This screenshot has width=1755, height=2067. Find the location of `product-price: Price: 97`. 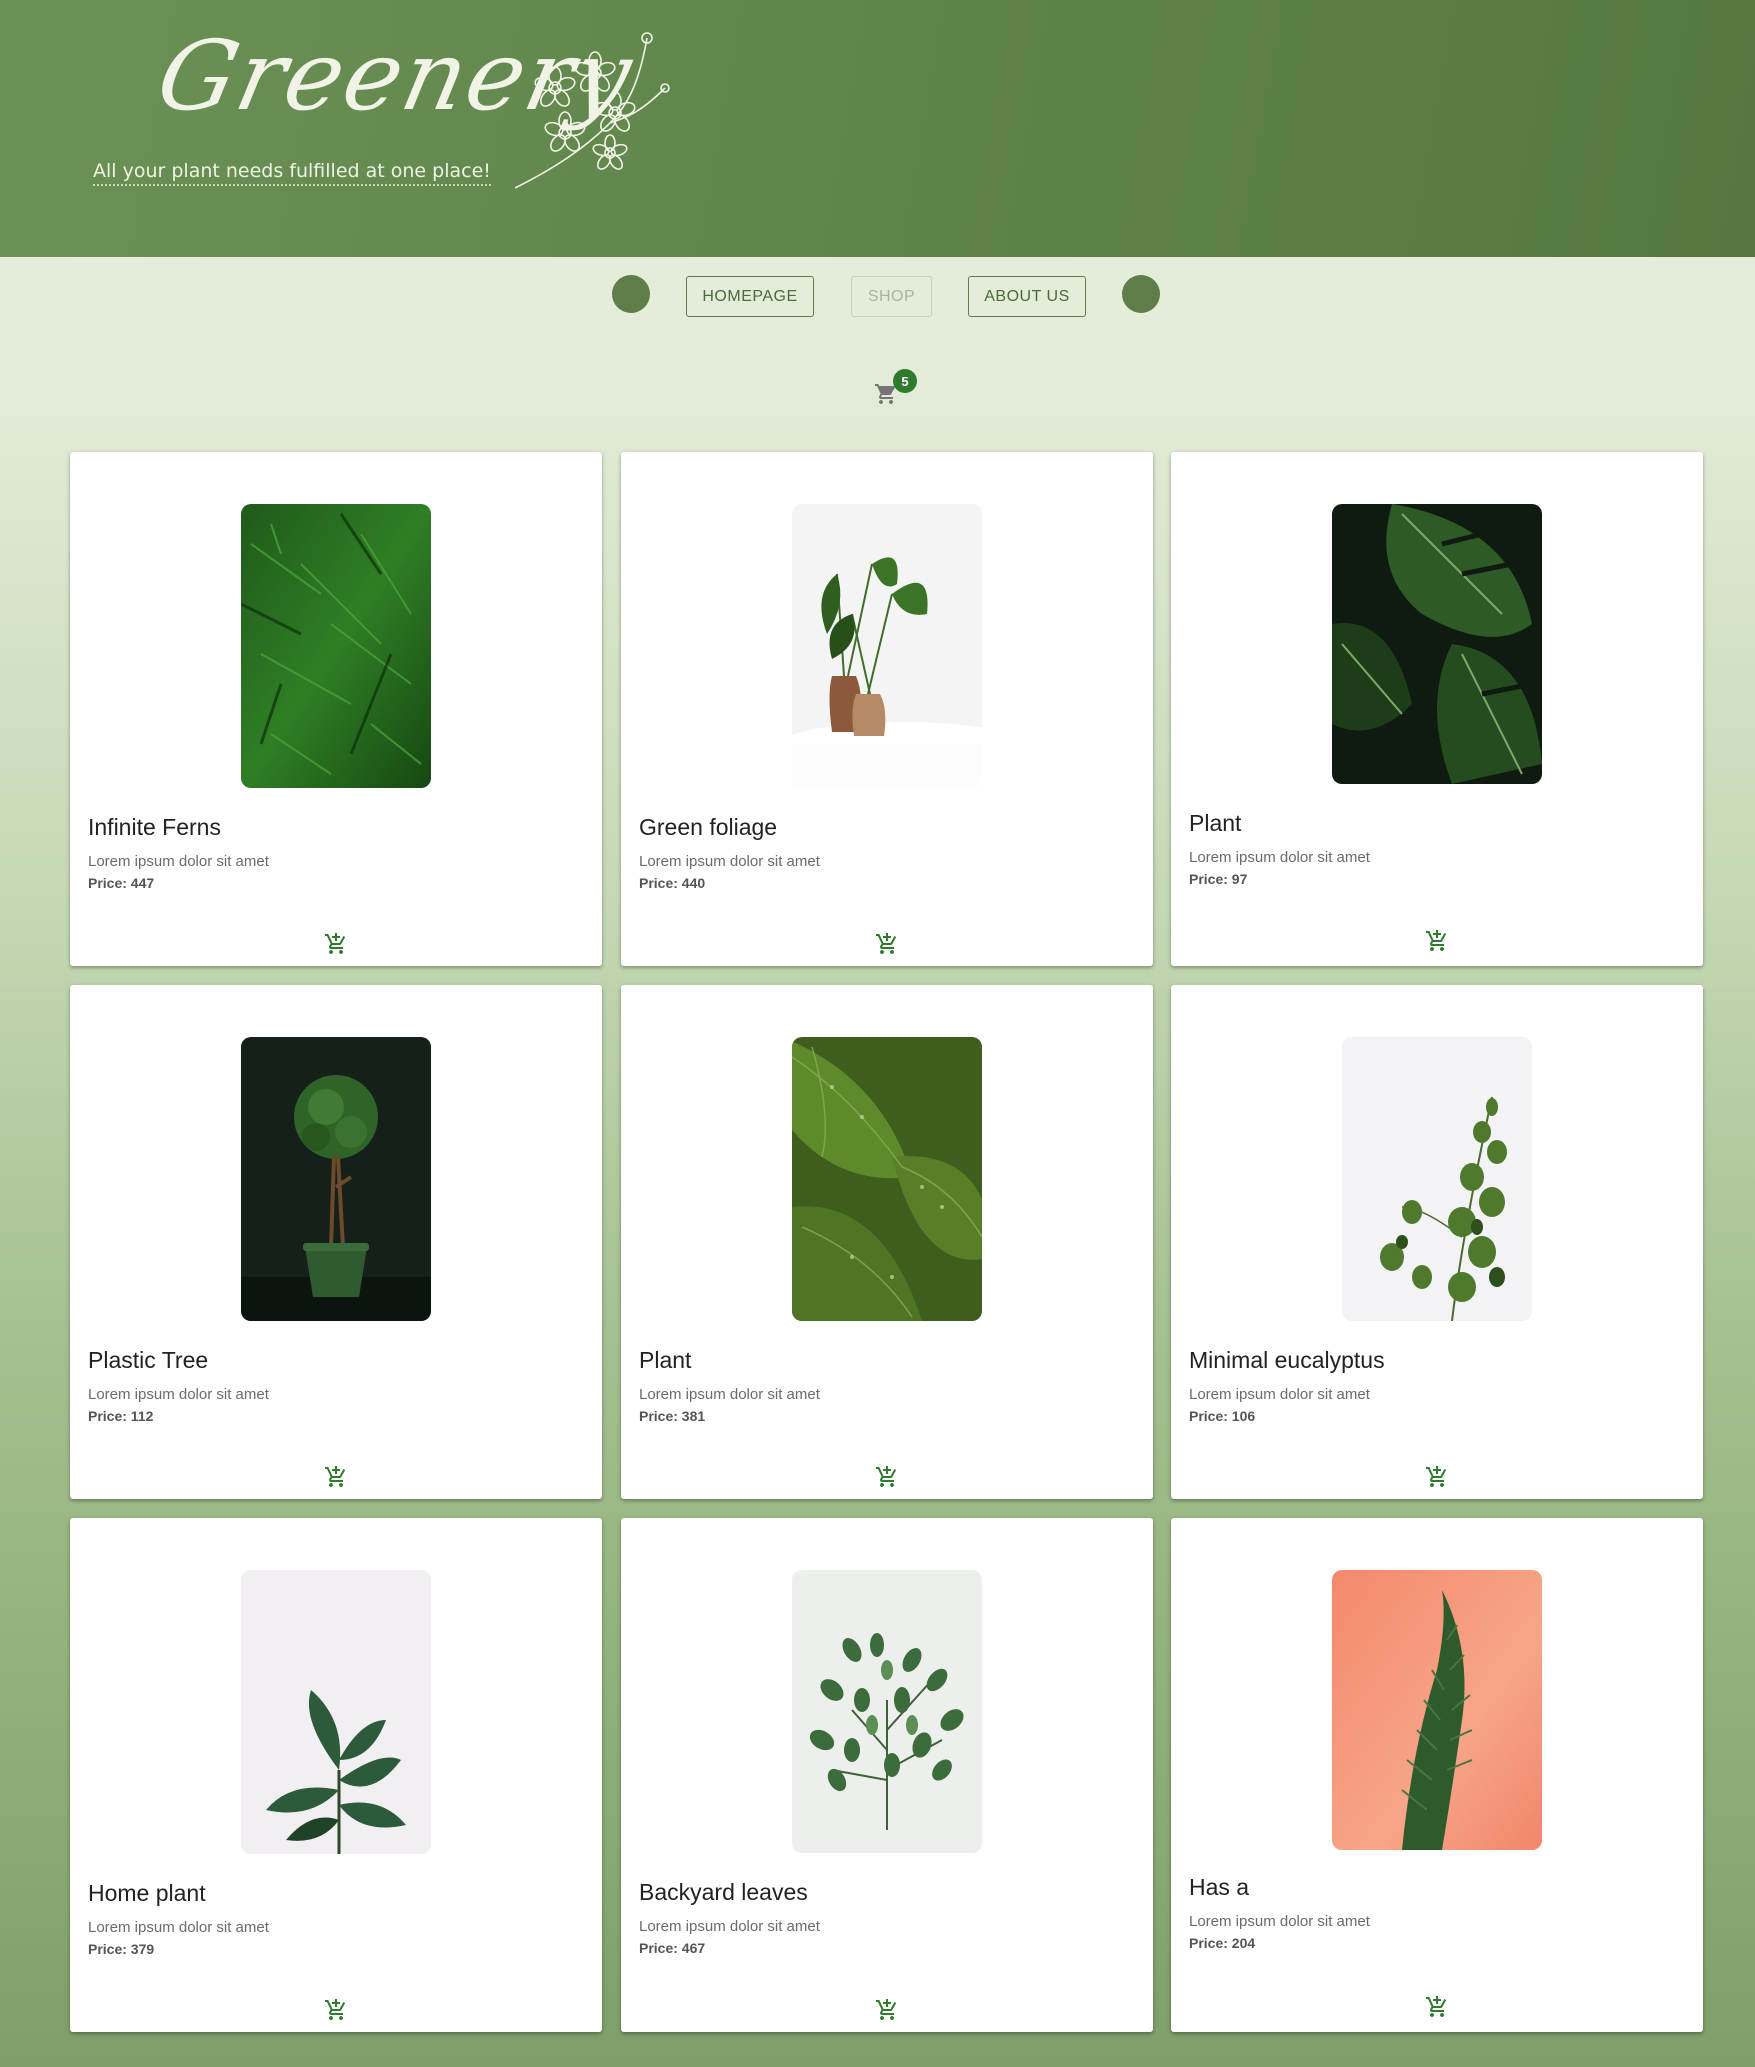

product-price: Price: 97 is located at coordinates (1218, 879).